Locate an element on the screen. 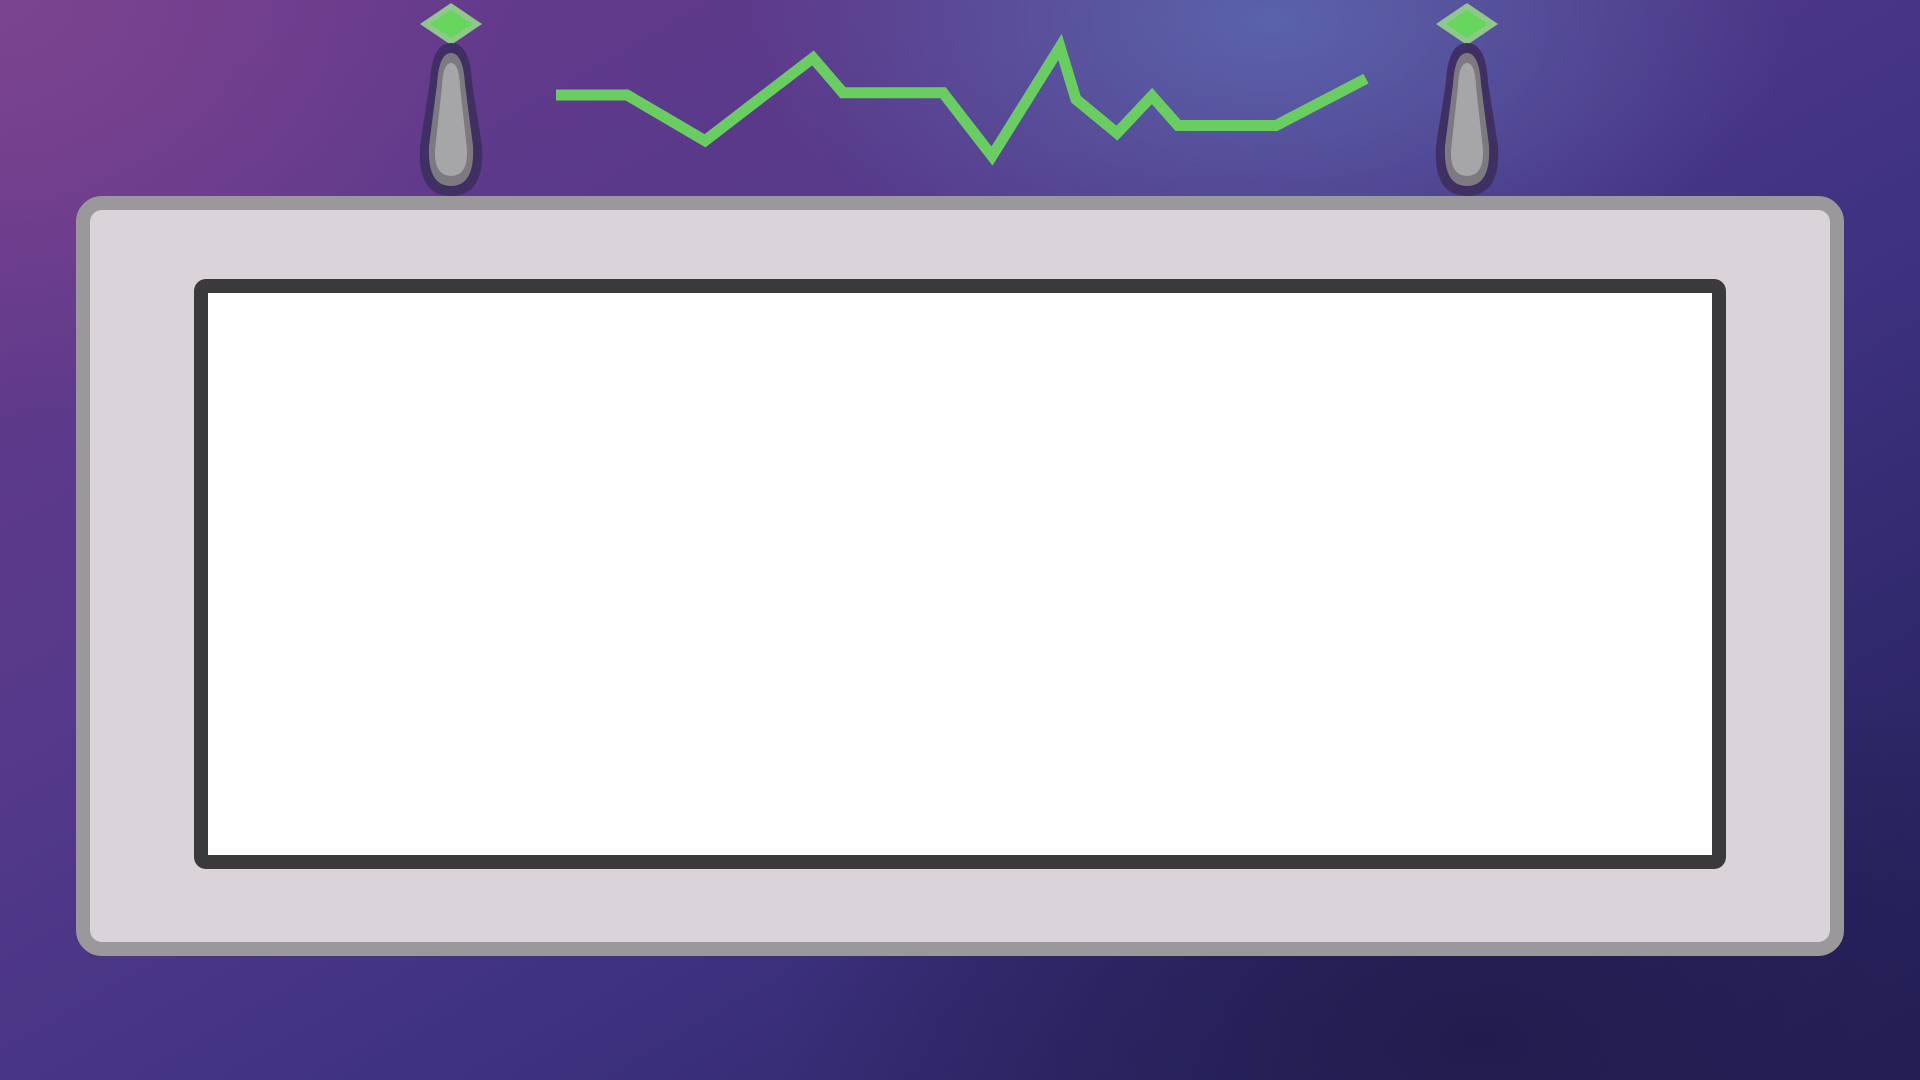 The image size is (1920, 1080). left-lever is located at coordinates (451, 99).